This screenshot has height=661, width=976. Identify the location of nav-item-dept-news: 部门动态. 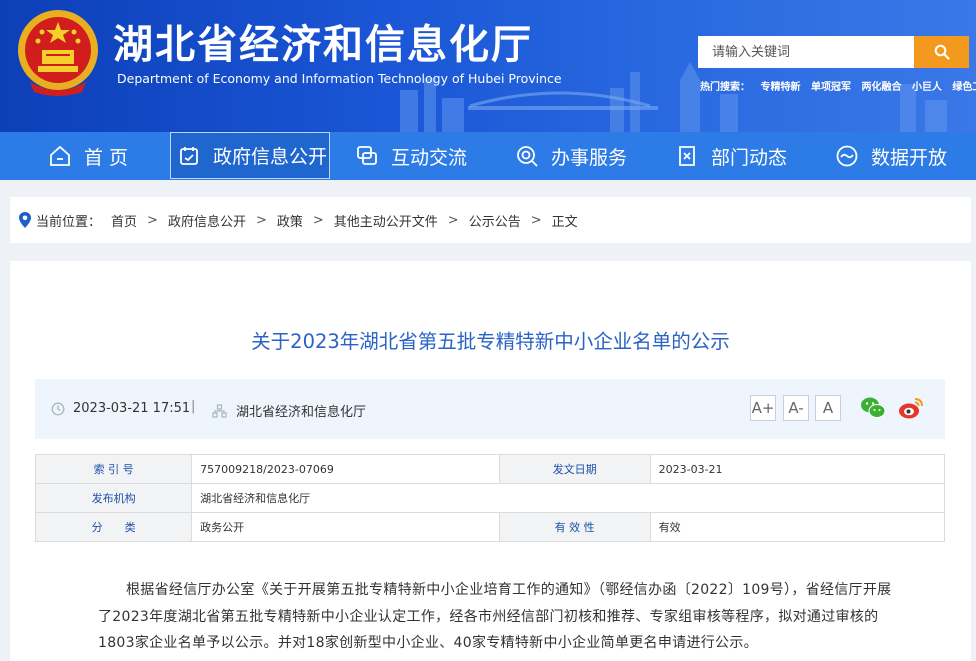
(731, 156).